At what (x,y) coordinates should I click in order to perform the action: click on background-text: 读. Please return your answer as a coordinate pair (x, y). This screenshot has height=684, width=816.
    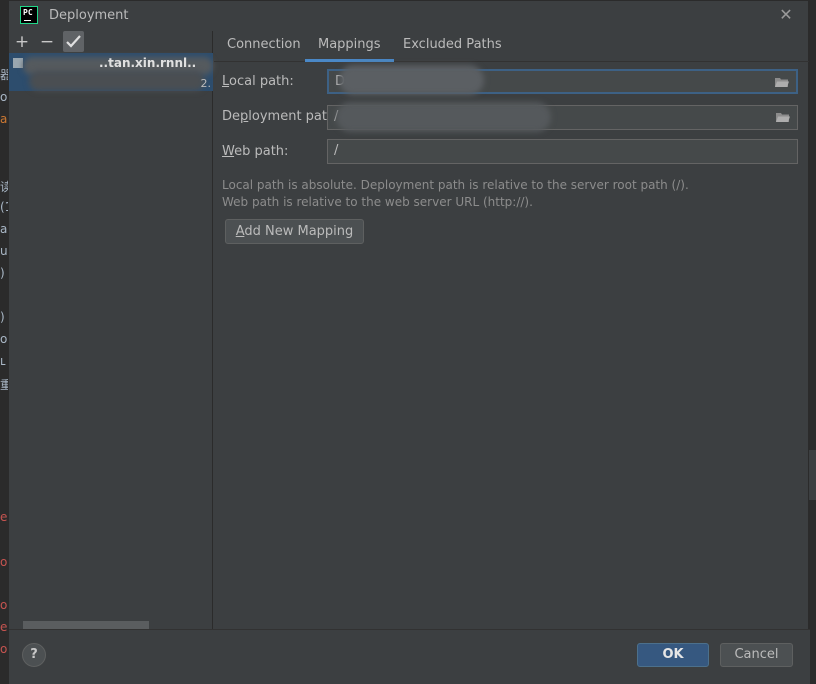
    Looking at the image, I should click on (4, 187).